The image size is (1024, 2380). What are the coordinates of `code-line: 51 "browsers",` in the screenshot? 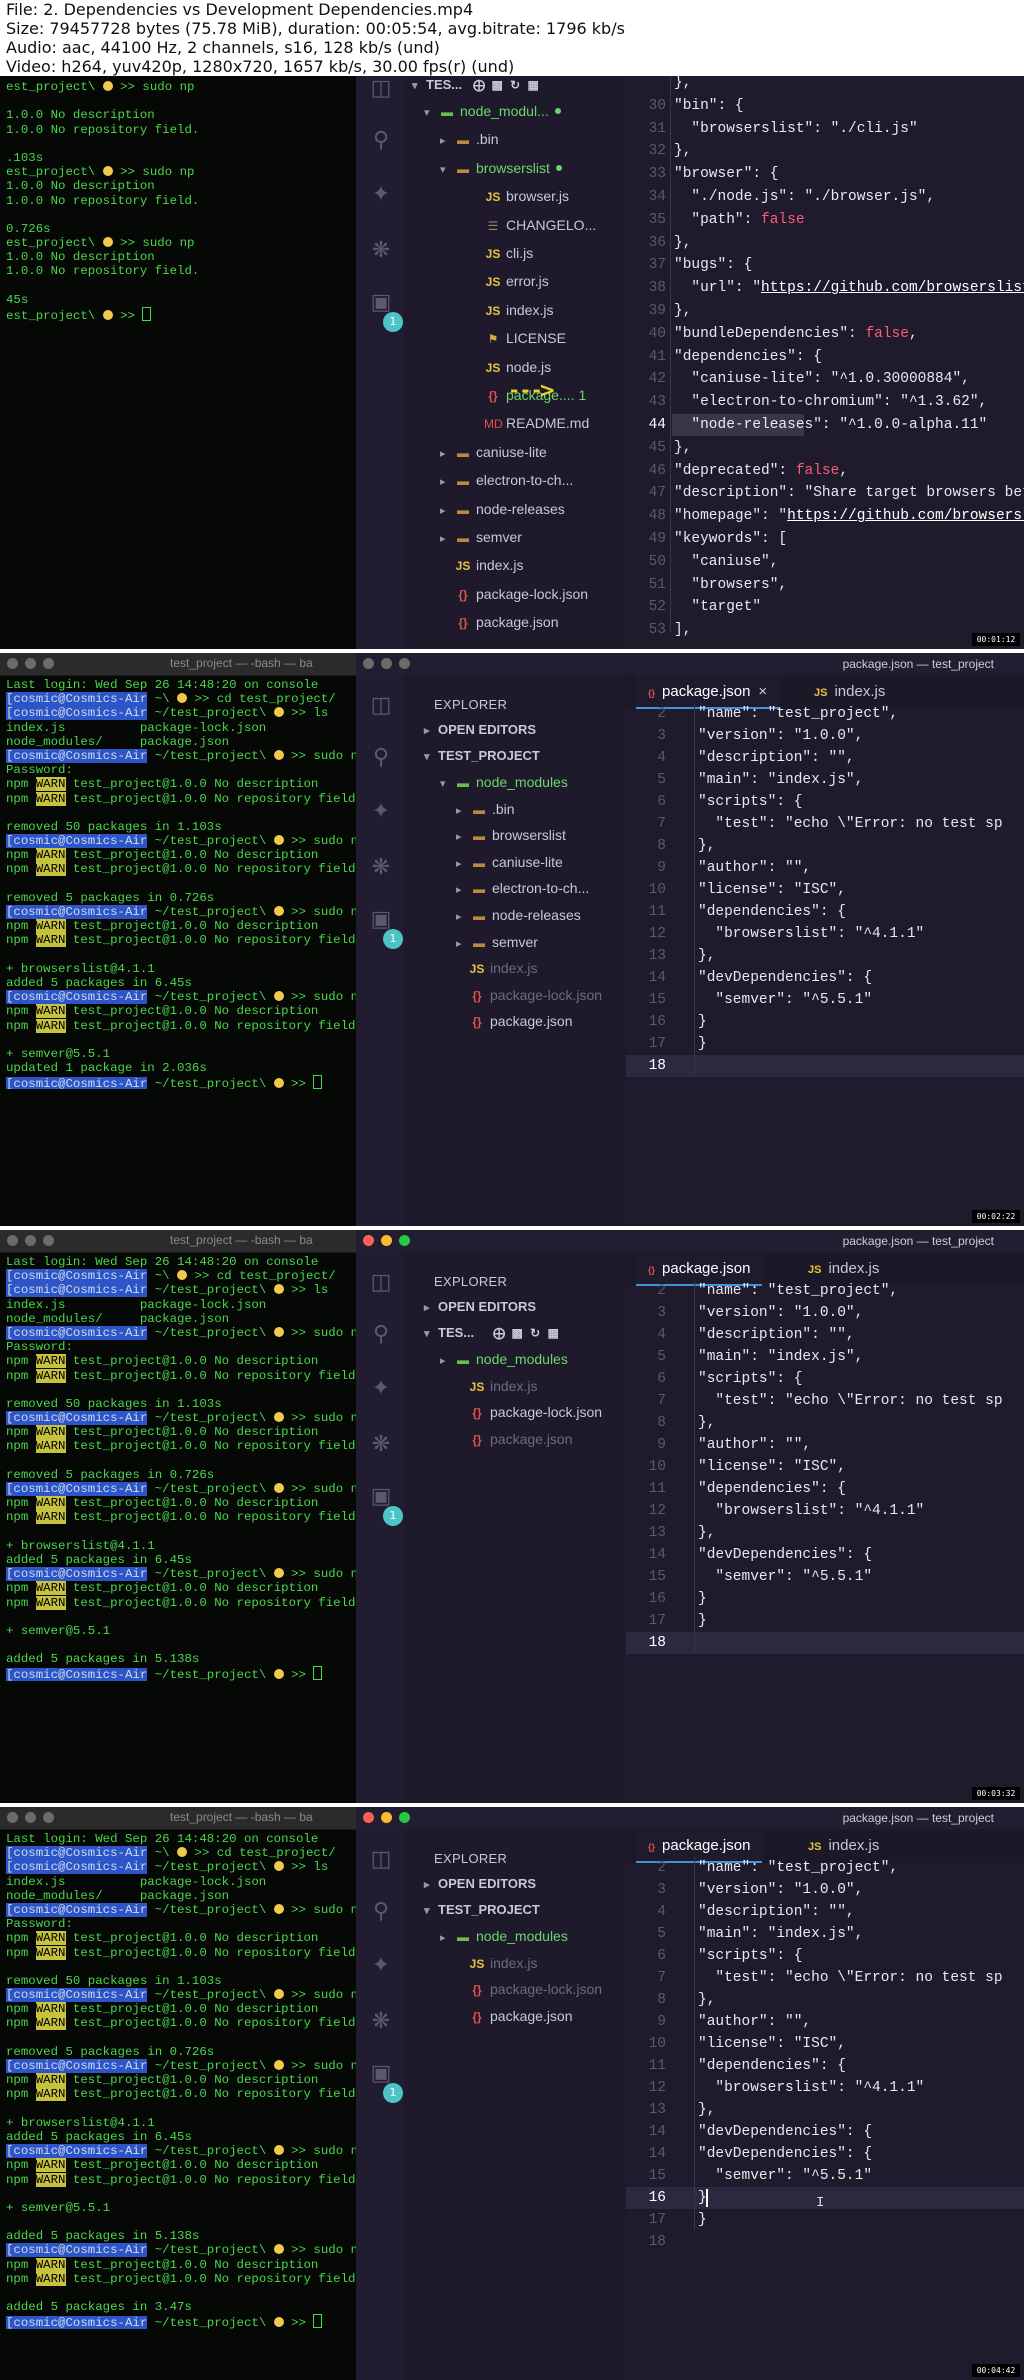 It's located at (825, 585).